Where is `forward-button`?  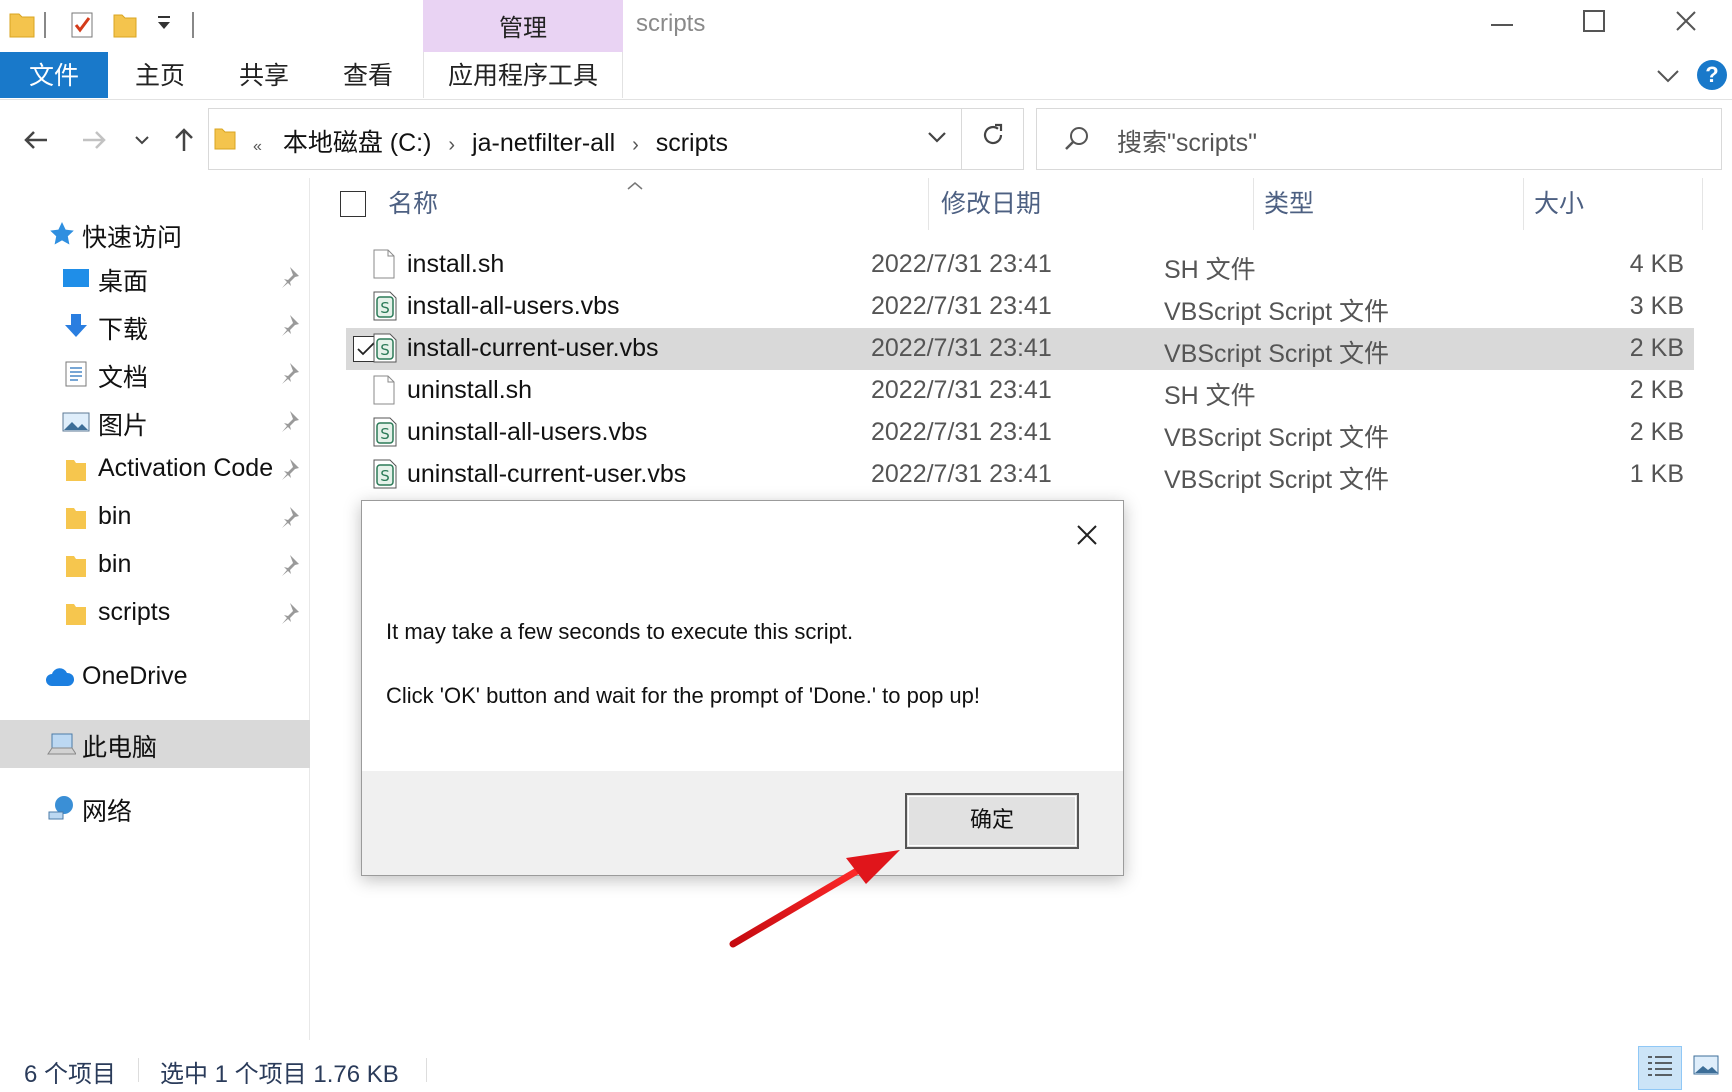
forward-button is located at coordinates (94, 142).